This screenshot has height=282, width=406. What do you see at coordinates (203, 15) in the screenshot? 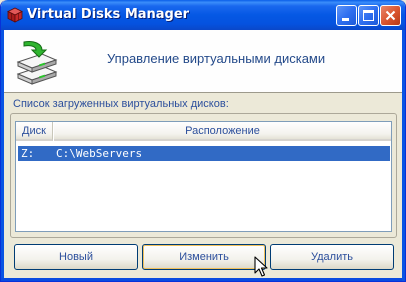
I see `title-bar: Virtual Disks Manager` at bounding box center [203, 15].